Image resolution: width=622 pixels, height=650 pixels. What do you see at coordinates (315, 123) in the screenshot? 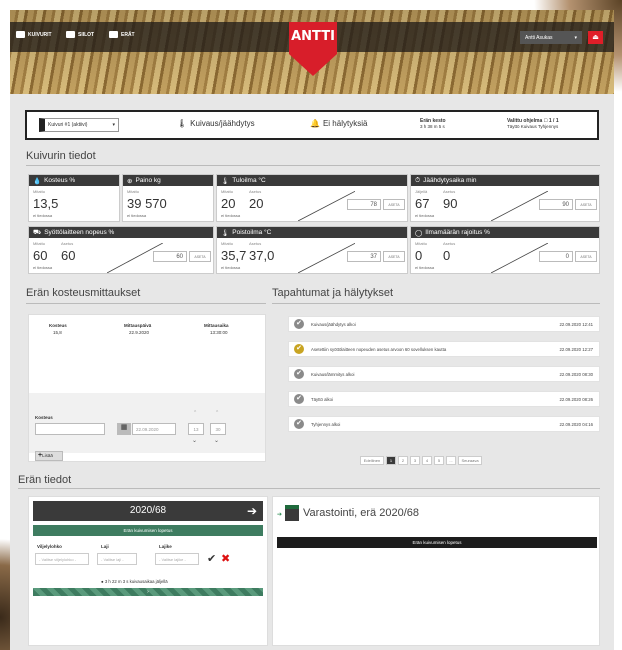
I see `bell-icon: 🔔` at bounding box center [315, 123].